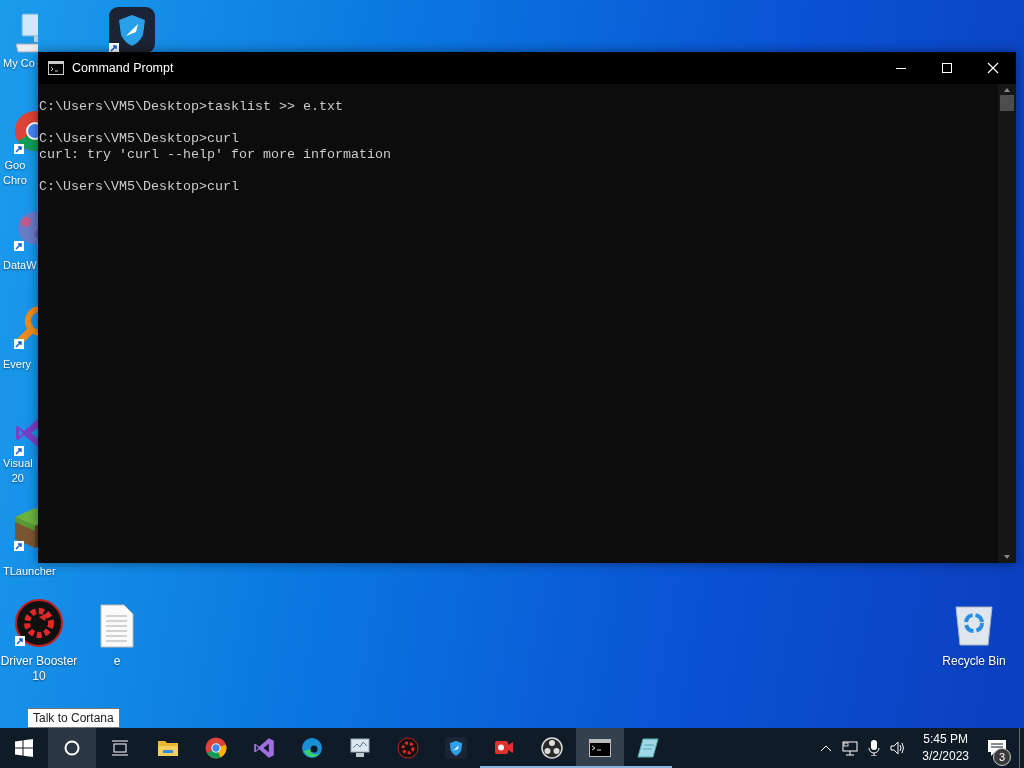 This screenshot has height=768, width=1024. Describe the element at coordinates (312, 748) in the screenshot. I see `edge-icon` at that location.